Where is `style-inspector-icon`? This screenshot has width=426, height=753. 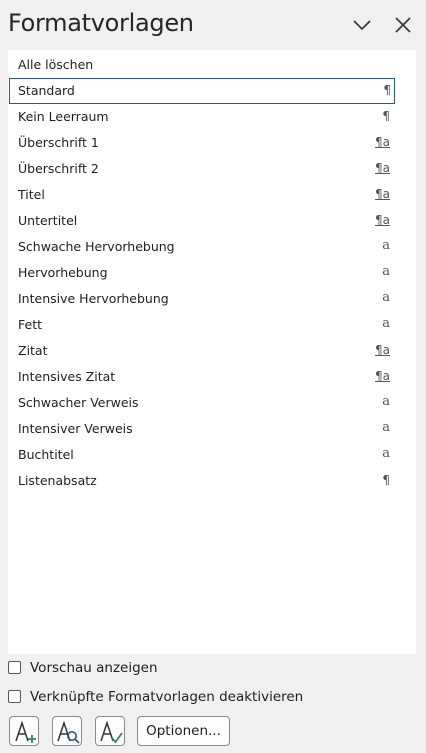
style-inspector-icon is located at coordinates (68, 732).